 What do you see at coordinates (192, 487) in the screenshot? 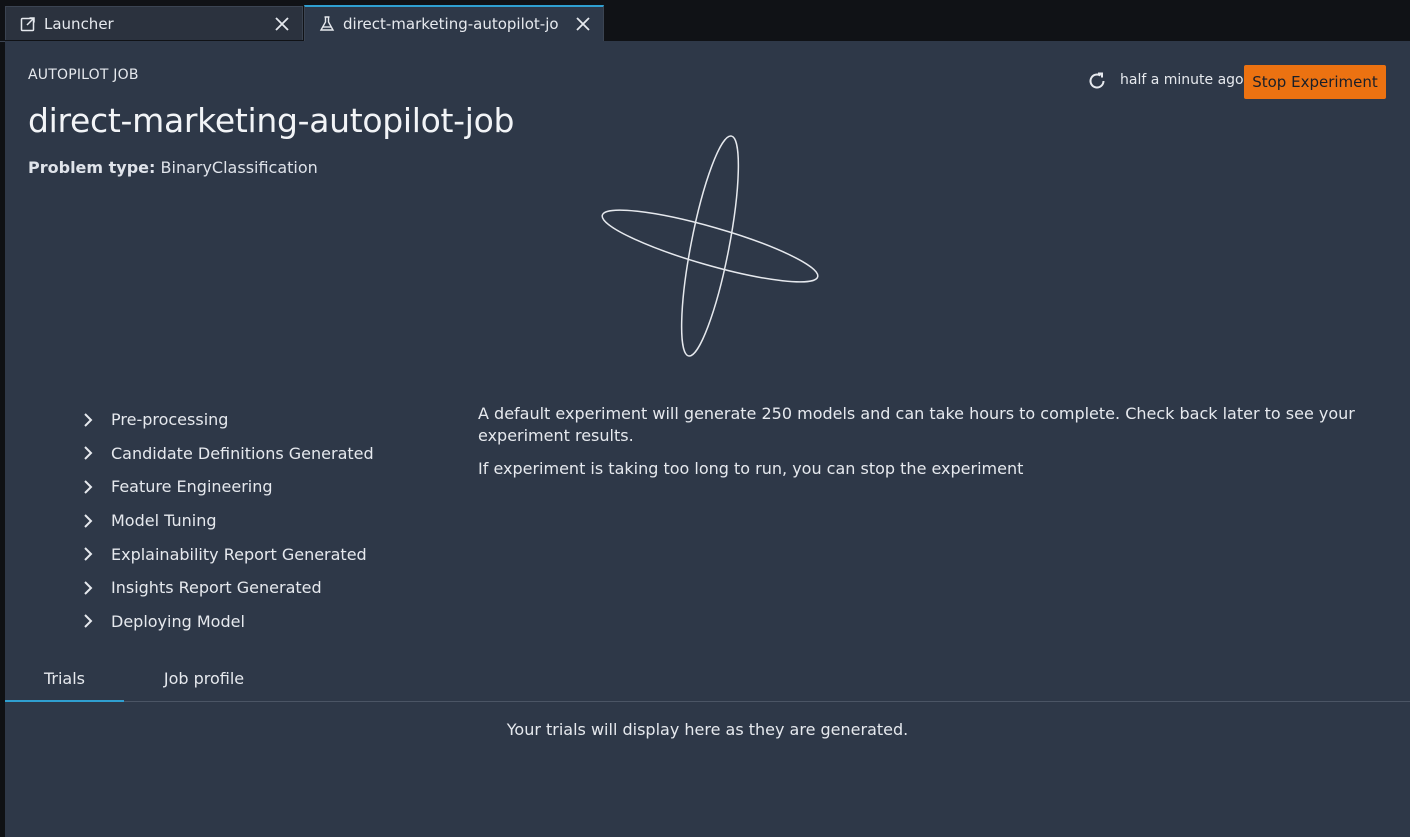
I see `step-label: Feature Engineering` at bounding box center [192, 487].